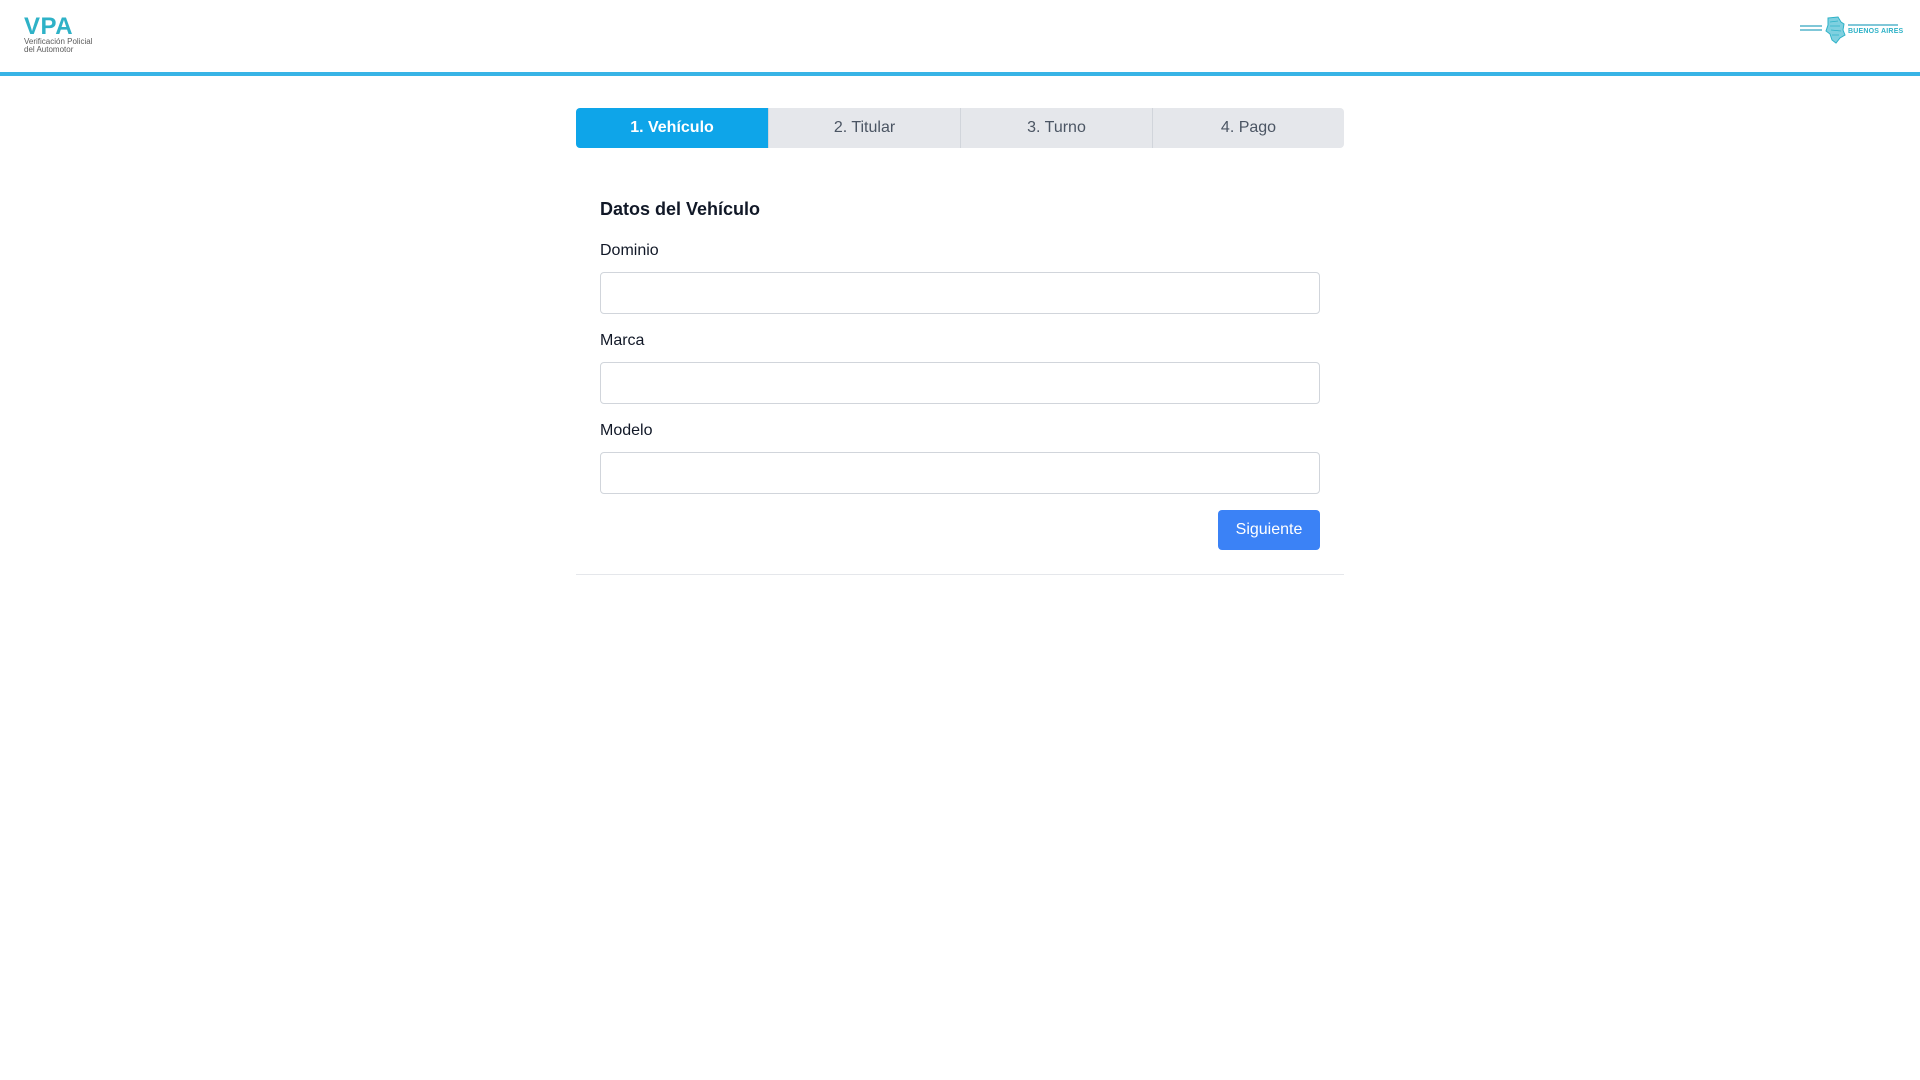  What do you see at coordinates (1056, 128) in the screenshot?
I see `step-turno: 3. Turno` at bounding box center [1056, 128].